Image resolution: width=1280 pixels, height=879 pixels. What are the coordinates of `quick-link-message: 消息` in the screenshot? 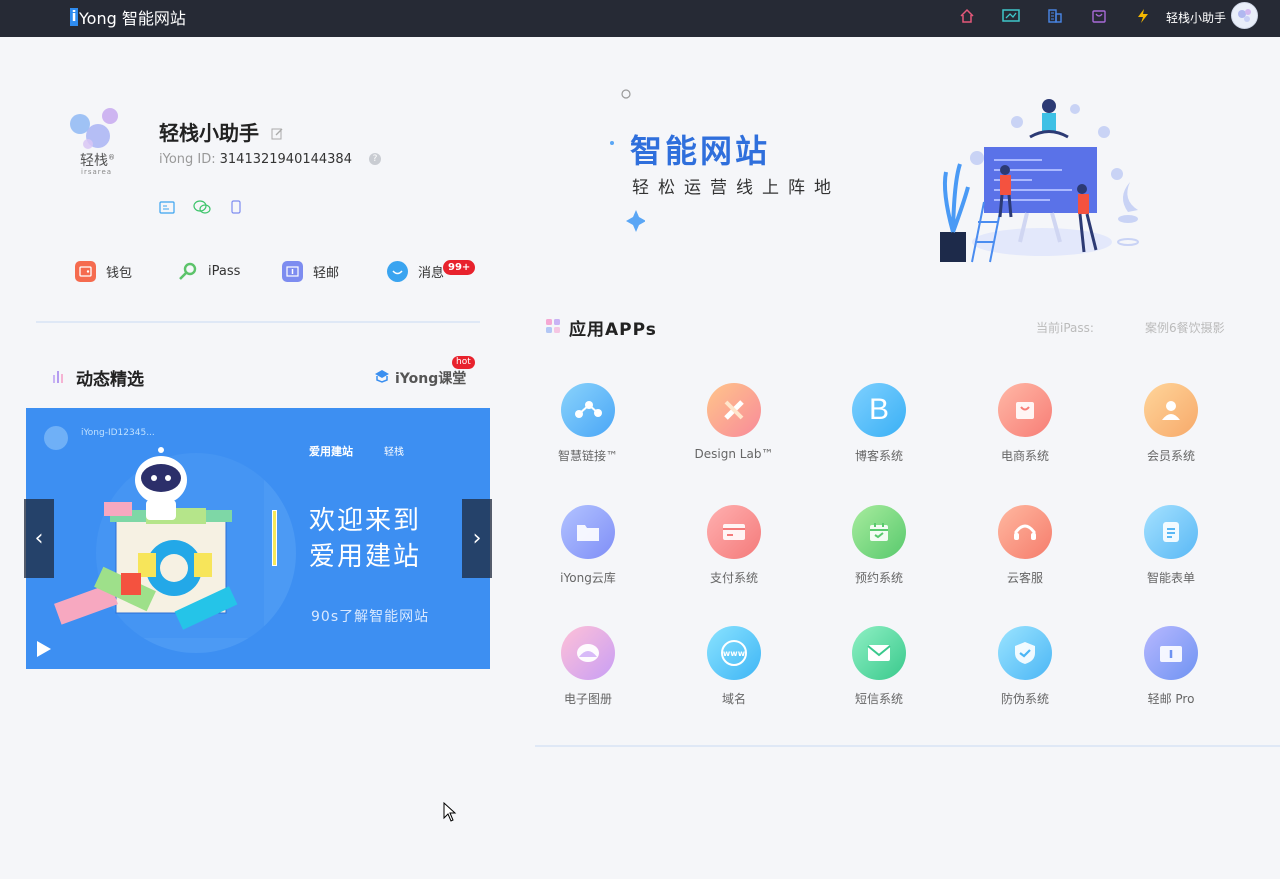 It's located at (415, 271).